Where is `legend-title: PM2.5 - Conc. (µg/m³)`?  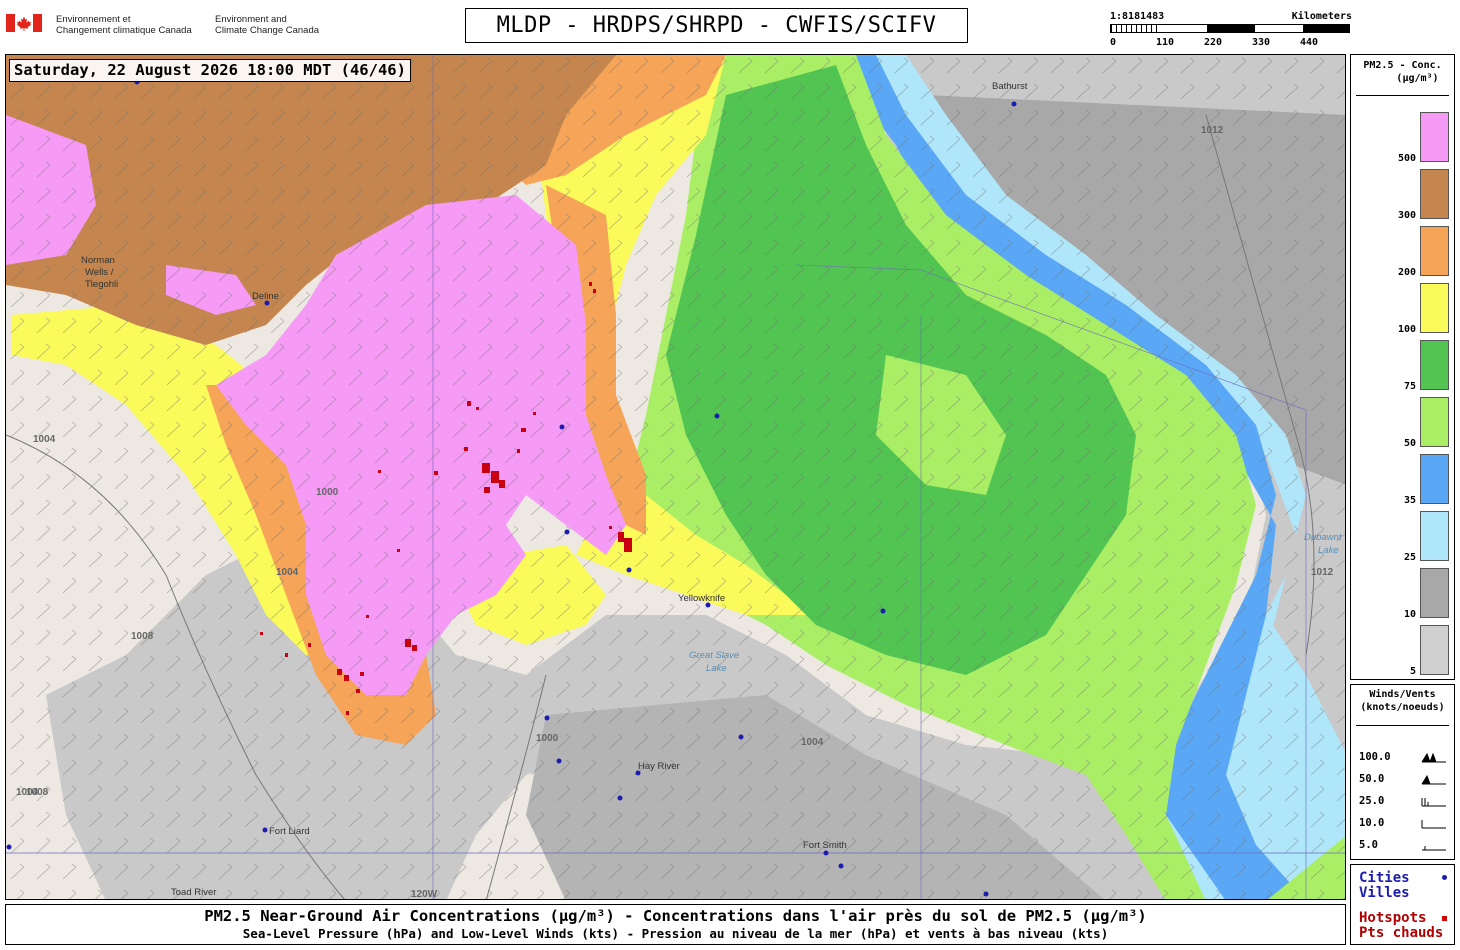 legend-title: PM2.5 - Conc. (µg/m³) is located at coordinates (1402, 72).